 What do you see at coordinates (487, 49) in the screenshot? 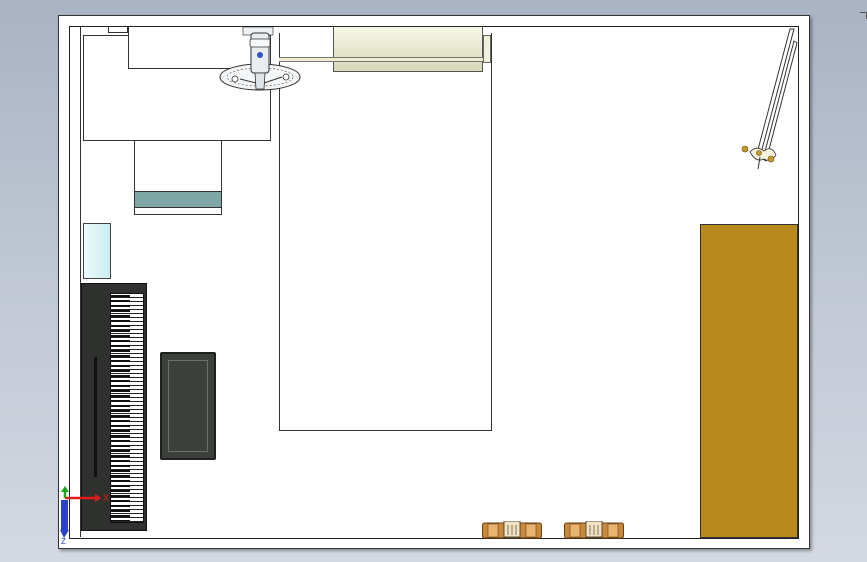
I see `curtain-rod-end` at bounding box center [487, 49].